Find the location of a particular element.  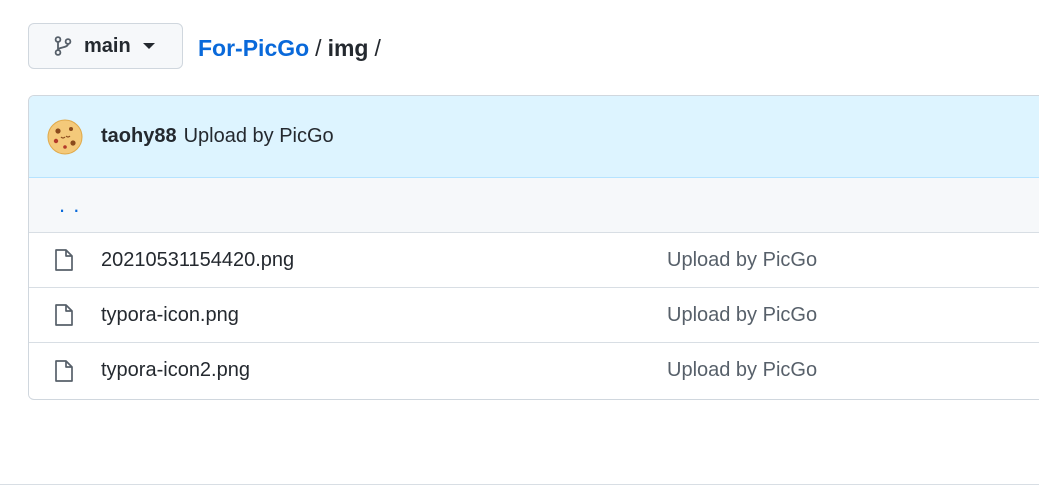

file-name-link: 20210531154420.png is located at coordinates (197, 260).